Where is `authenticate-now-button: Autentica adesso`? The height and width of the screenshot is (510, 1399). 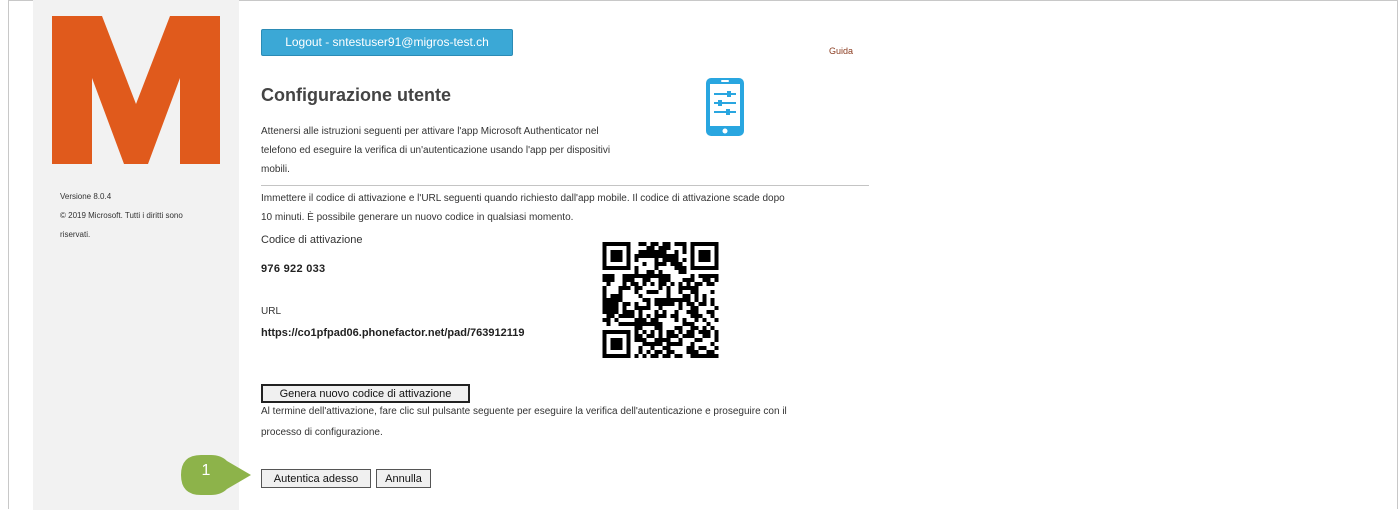
authenticate-now-button: Autentica adesso is located at coordinates (316, 478).